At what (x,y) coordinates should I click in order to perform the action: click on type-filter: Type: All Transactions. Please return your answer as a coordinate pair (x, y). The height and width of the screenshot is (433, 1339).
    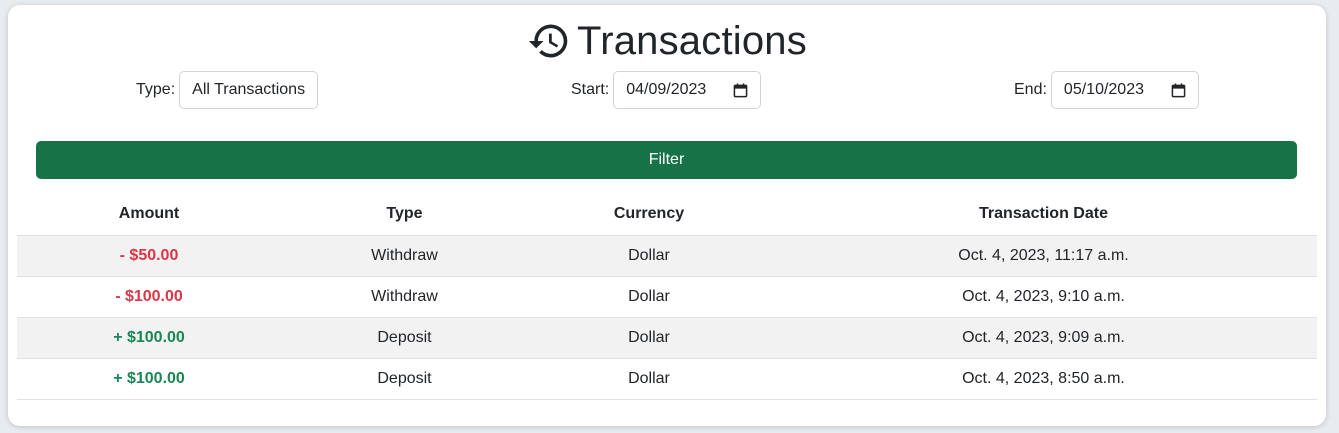
    Looking at the image, I should click on (227, 90).